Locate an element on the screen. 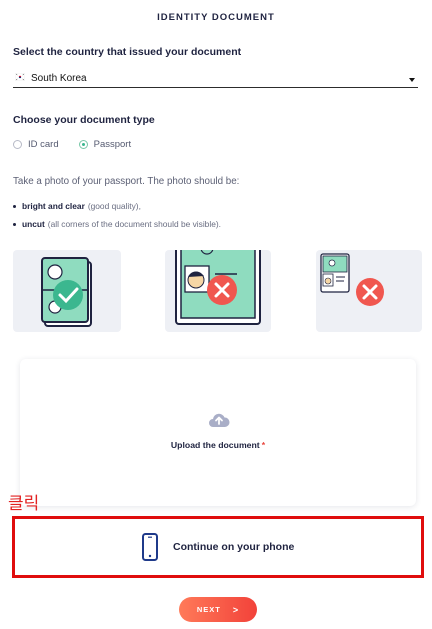  check-icon is located at coordinates (68, 295).